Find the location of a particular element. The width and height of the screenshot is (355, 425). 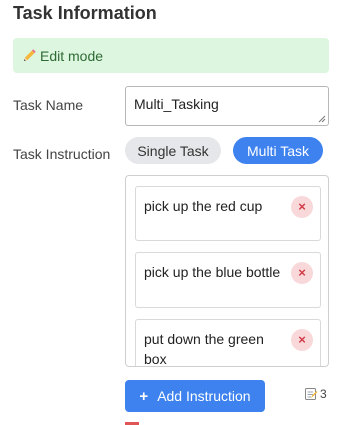

multi-task-button: Multi Task is located at coordinates (278, 150).